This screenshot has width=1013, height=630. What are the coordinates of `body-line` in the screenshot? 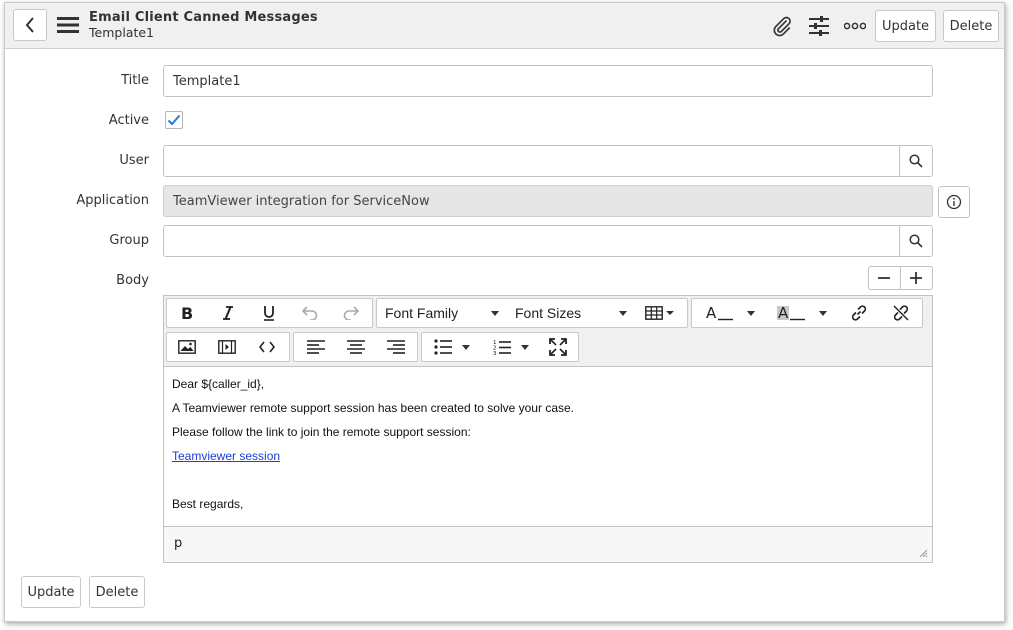 It's located at (548, 480).